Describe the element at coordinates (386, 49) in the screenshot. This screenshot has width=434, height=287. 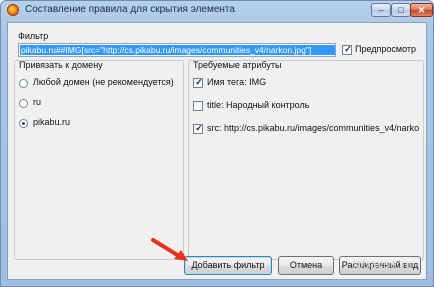
I see `preview-label: Предпросмотр` at that location.